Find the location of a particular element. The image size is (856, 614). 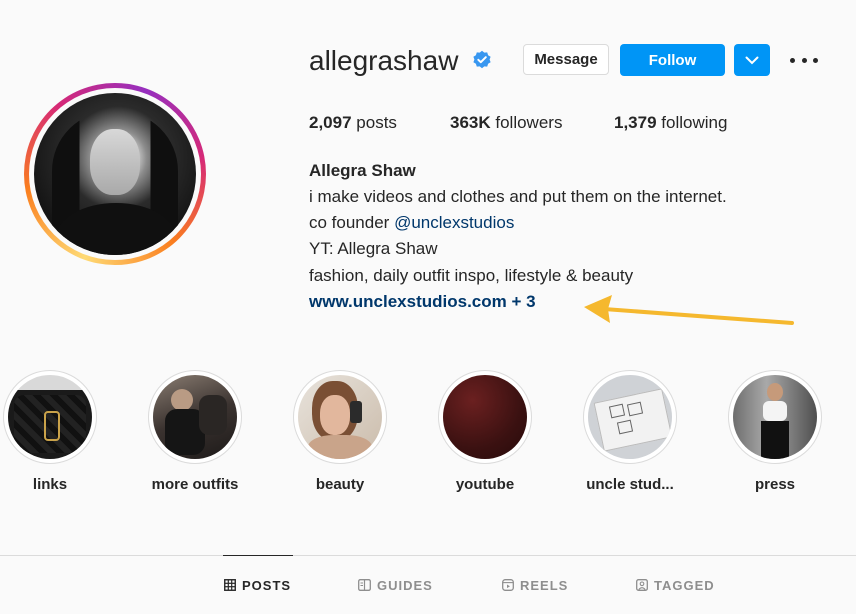

tab-label: REELS is located at coordinates (544, 585).